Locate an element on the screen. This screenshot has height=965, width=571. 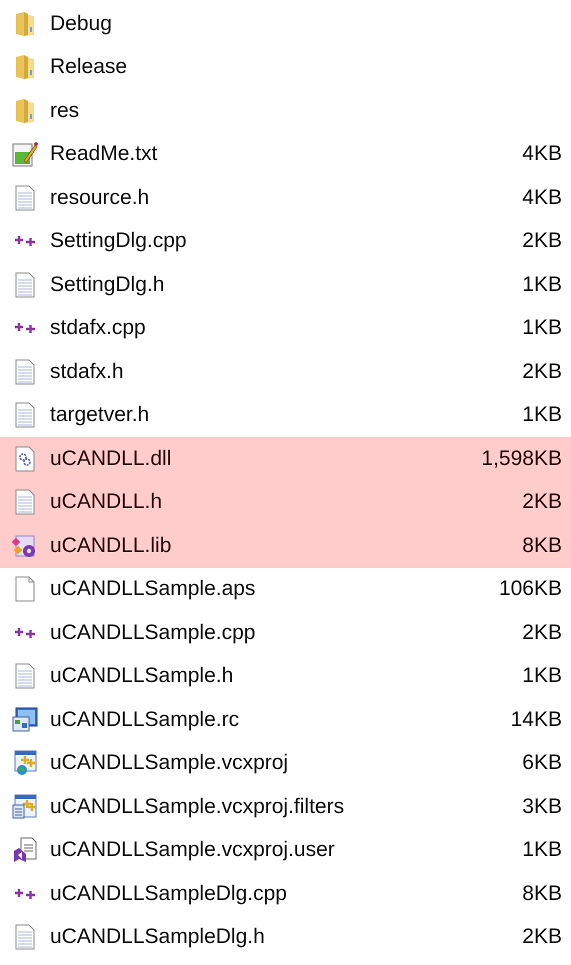
library-icon is located at coordinates (25, 545).